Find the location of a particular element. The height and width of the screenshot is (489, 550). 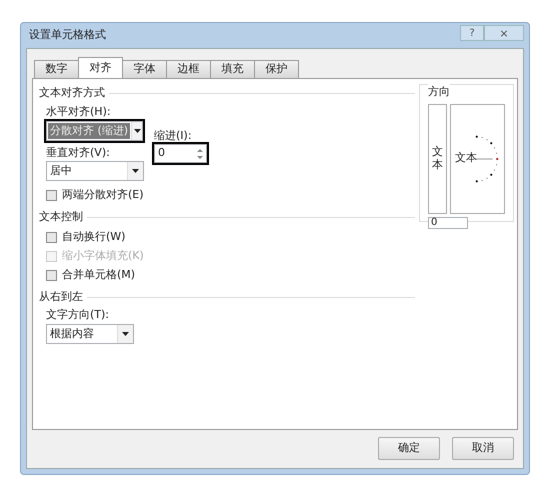

field-label: 水平对齐(H): is located at coordinates (79, 112).